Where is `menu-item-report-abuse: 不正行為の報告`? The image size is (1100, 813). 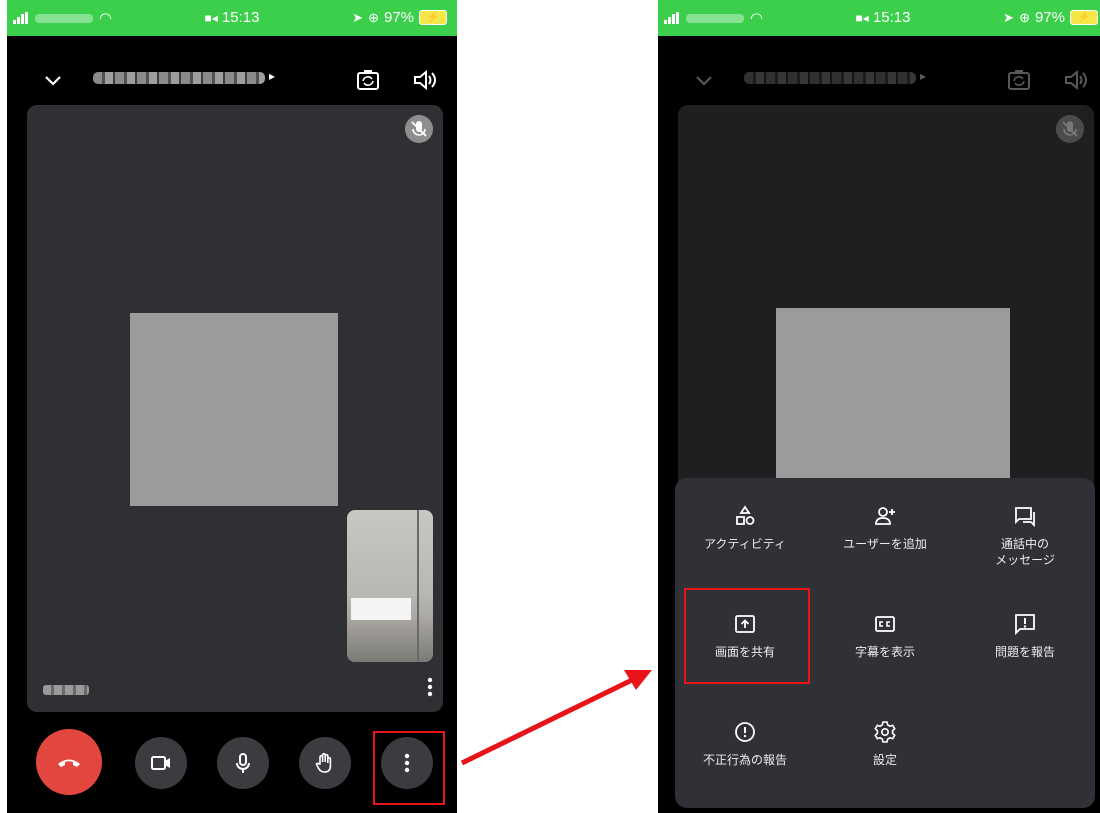
menu-item-report-abuse: 不正行為の報告 is located at coordinates (745, 758).